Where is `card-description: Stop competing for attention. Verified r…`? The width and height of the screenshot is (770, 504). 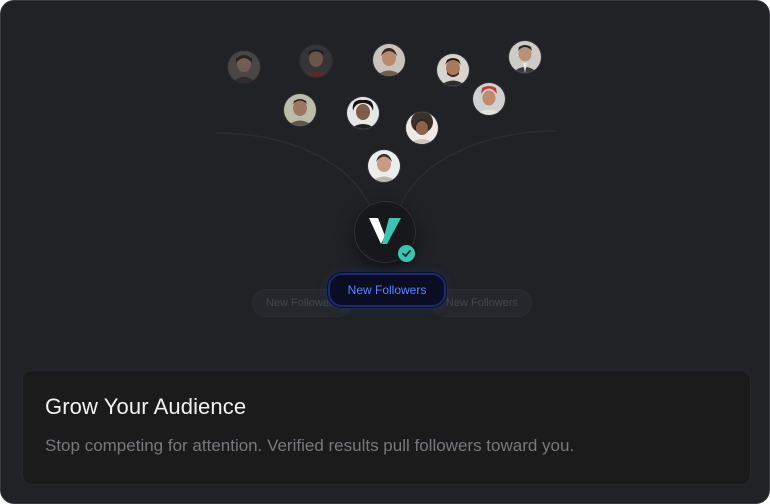 card-description: Stop competing for attention. Verified r… is located at coordinates (310, 445).